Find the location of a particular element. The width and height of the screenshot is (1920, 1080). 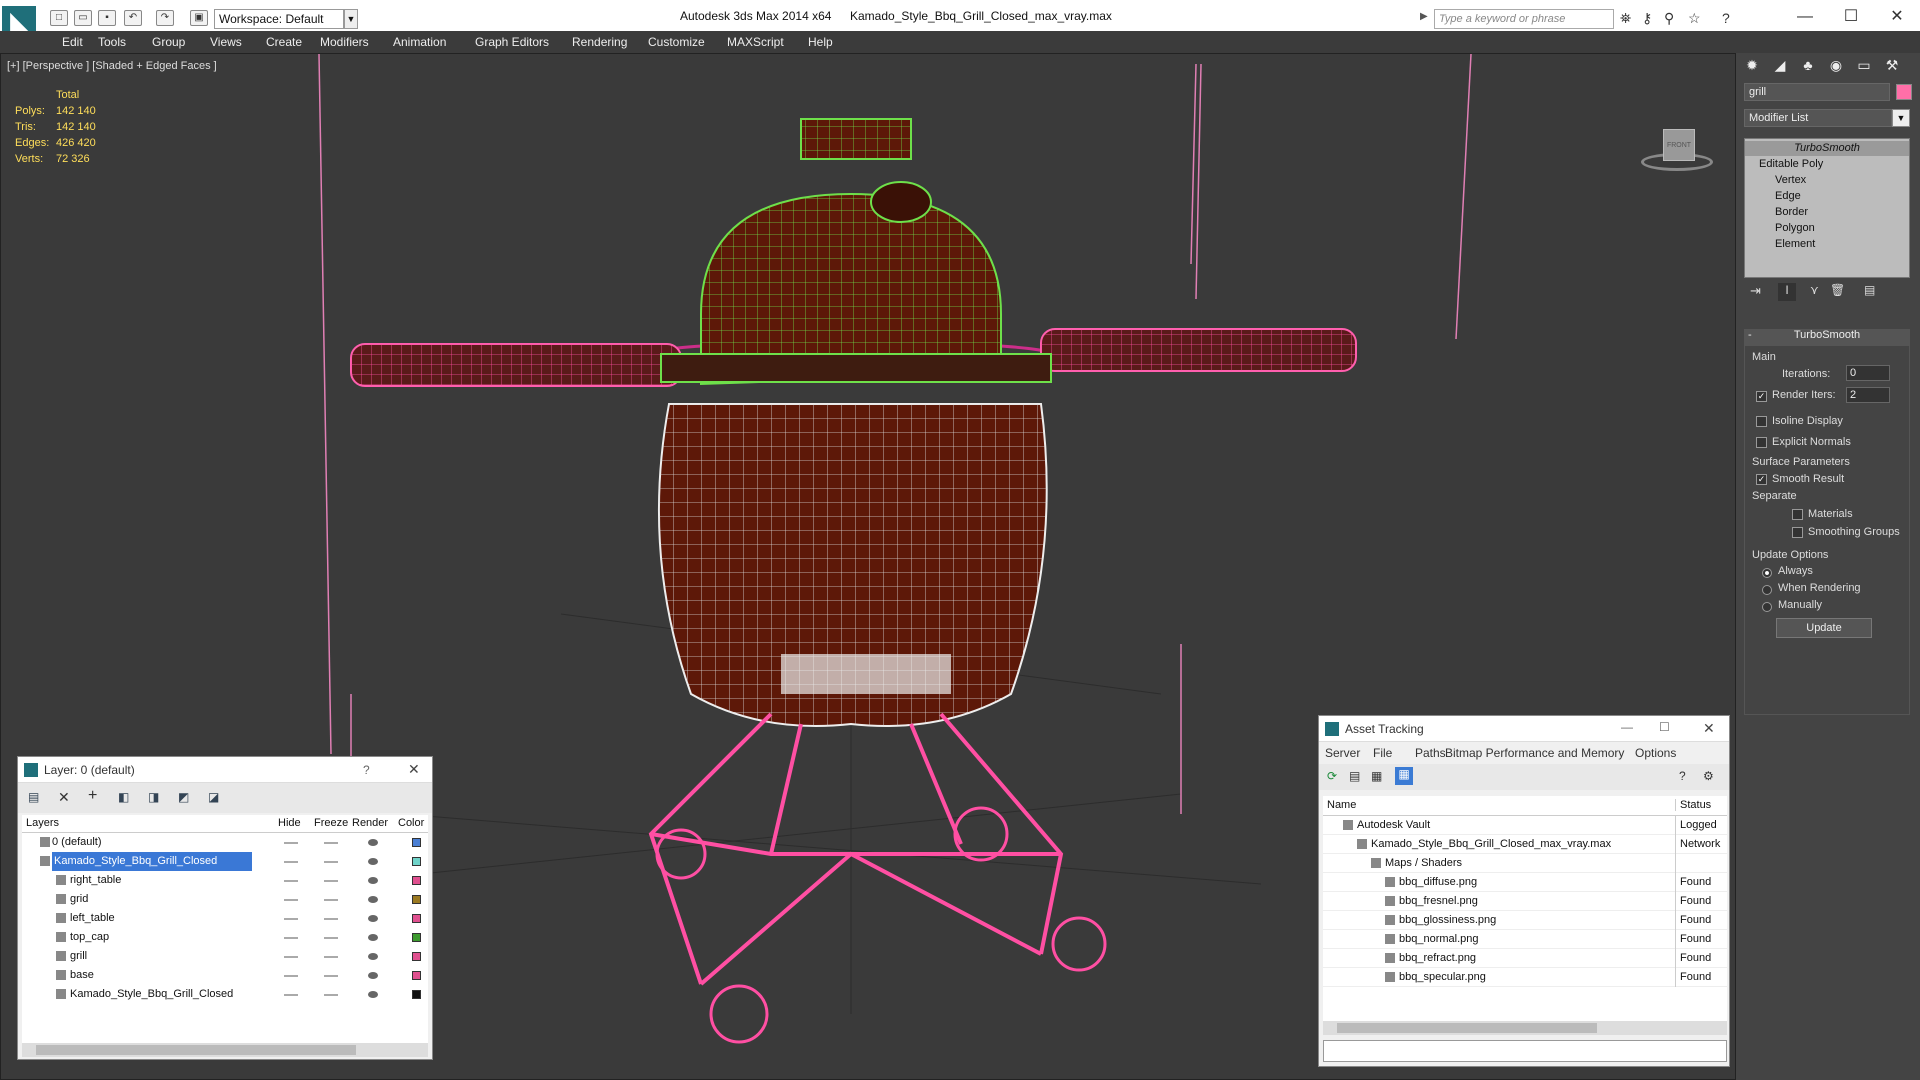

layer-row: grill is located at coordinates (225, 956).